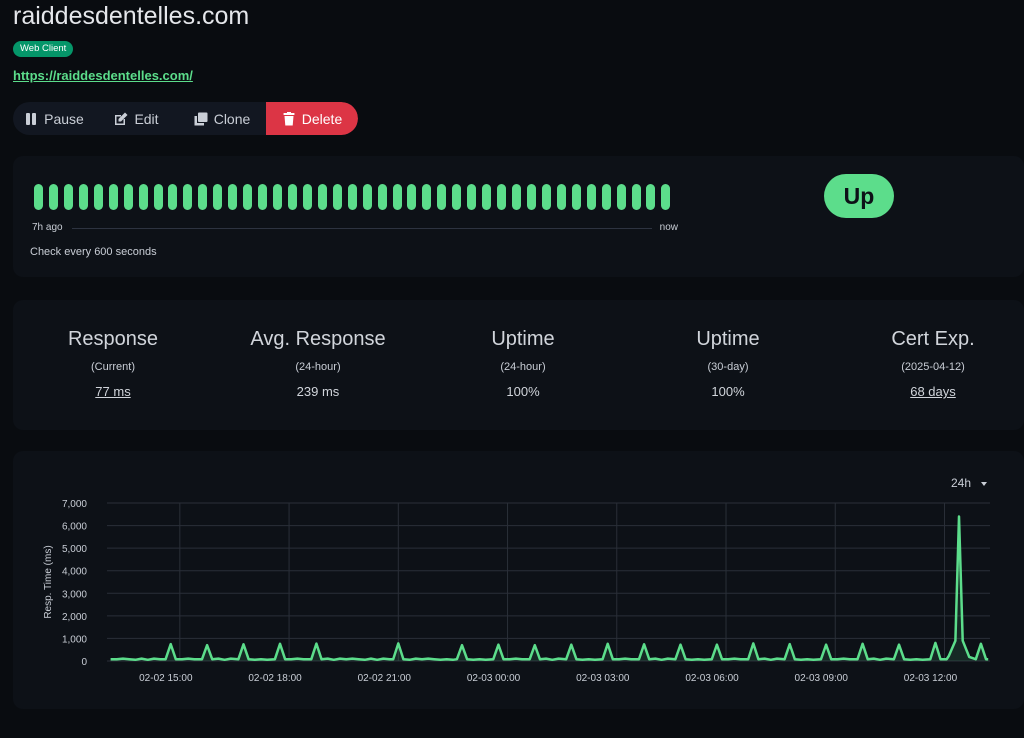 This screenshot has height=738, width=1024. Describe the element at coordinates (31, 118) in the screenshot. I see `pause-icon` at that location.